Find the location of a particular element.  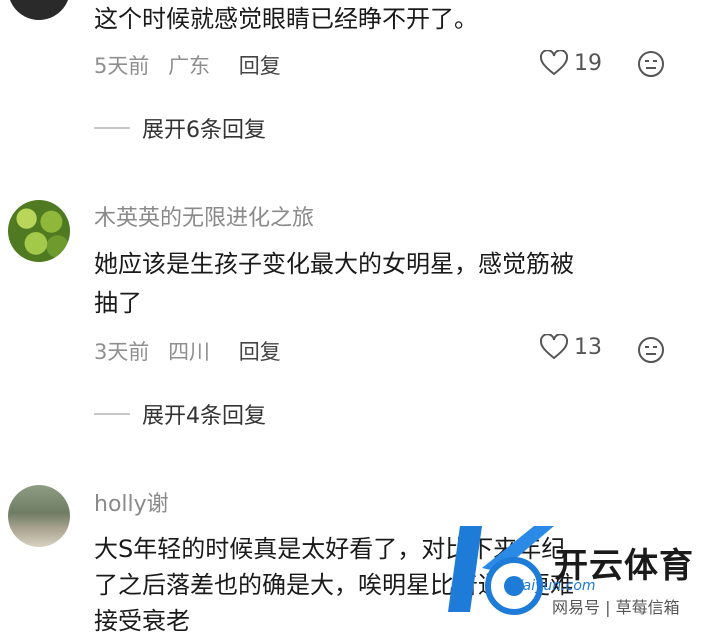

username: holly谢 is located at coordinates (131, 502).